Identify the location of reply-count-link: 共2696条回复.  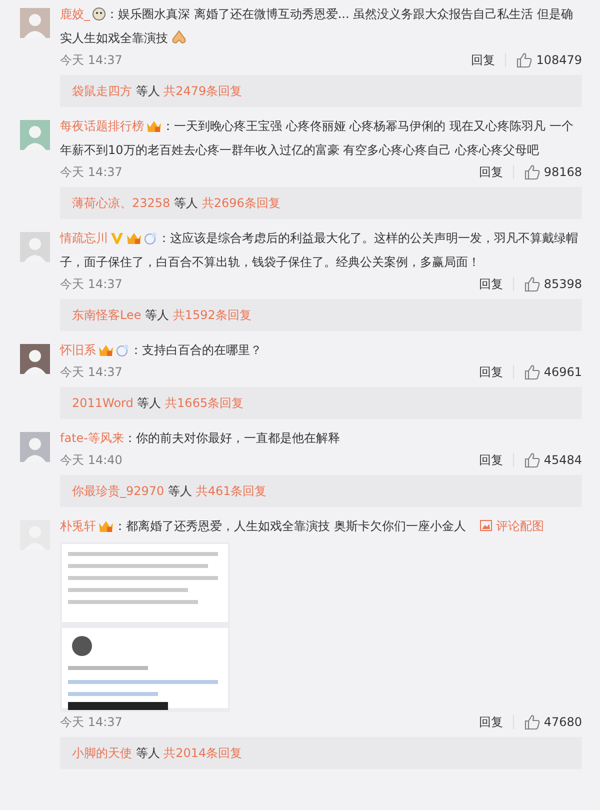
(241, 203).